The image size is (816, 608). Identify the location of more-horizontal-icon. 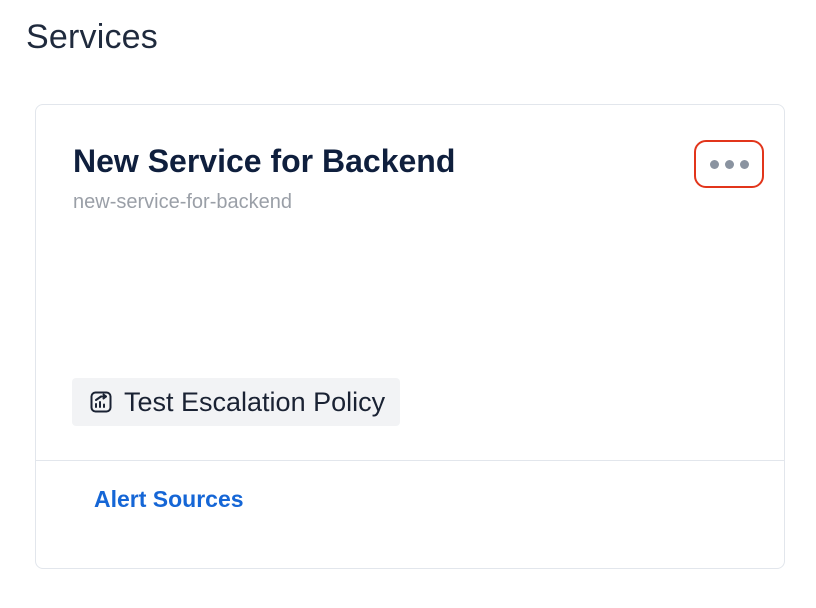
(729, 164).